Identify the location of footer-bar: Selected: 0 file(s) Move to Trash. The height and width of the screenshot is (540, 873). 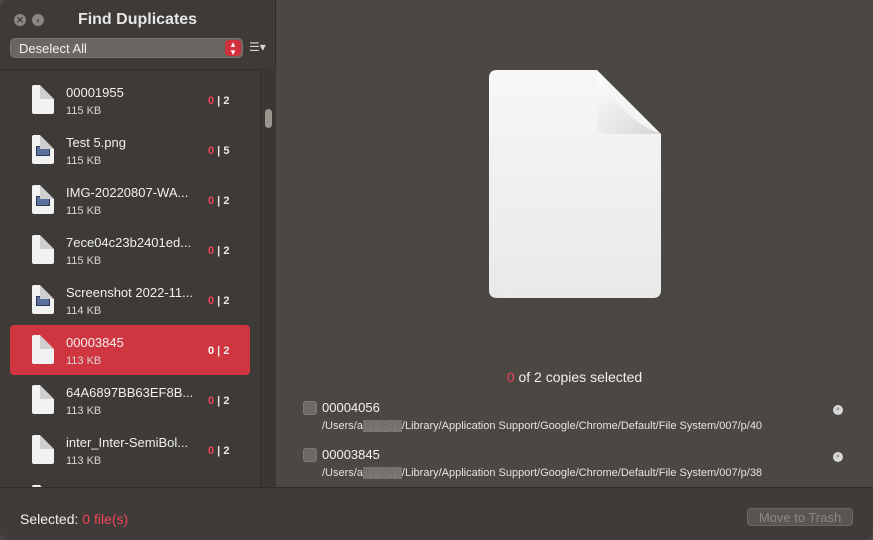
(436, 513).